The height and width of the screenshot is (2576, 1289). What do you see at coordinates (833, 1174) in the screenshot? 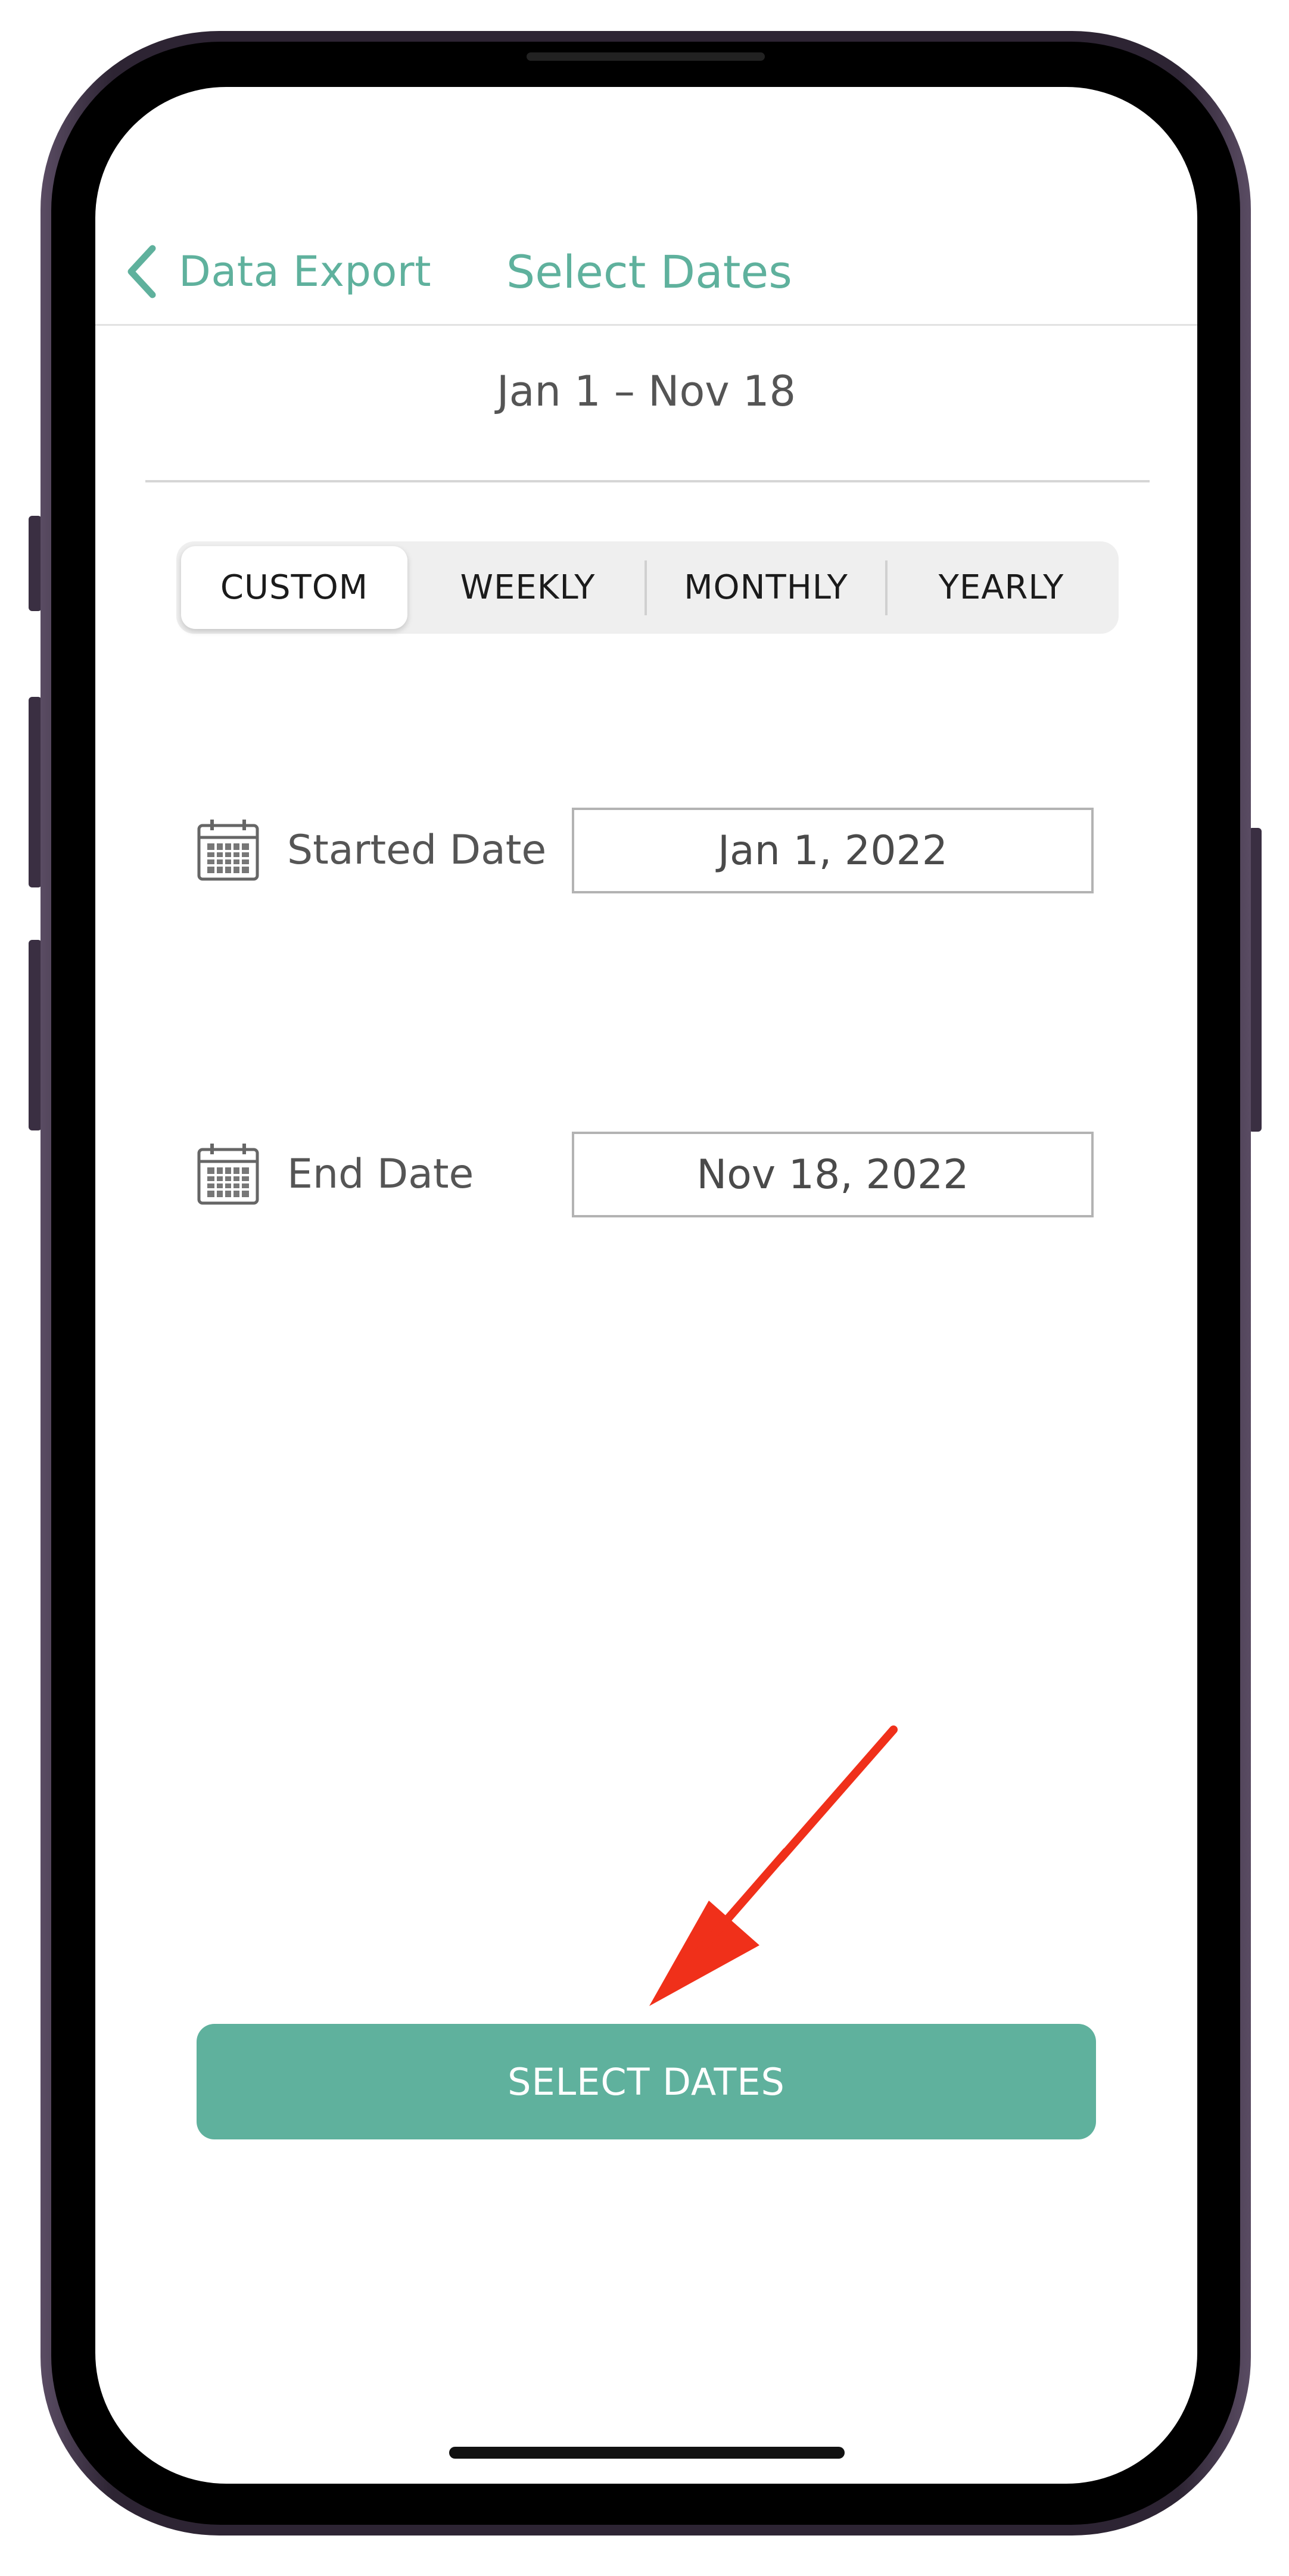
I see `end-date-field: Nov 18, 2022` at bounding box center [833, 1174].